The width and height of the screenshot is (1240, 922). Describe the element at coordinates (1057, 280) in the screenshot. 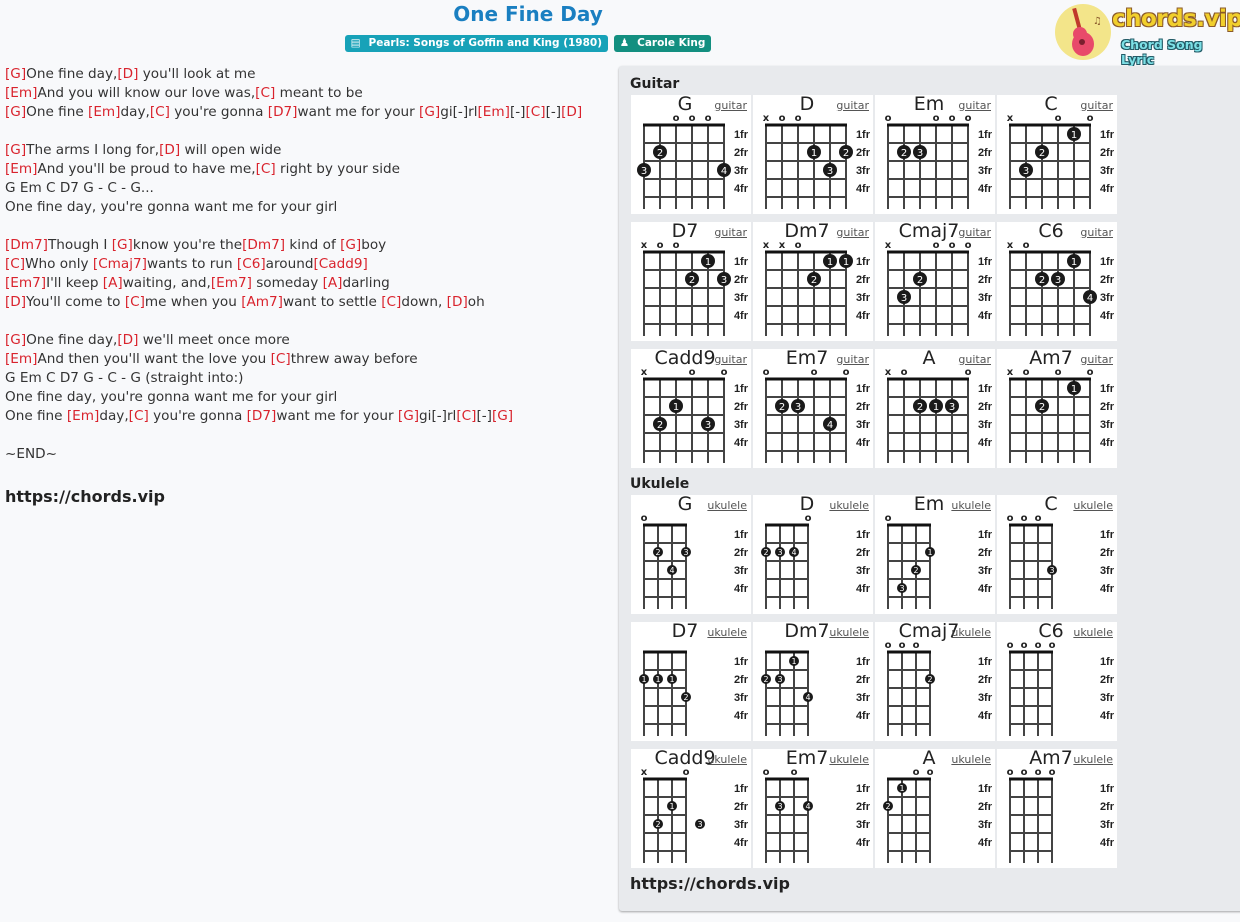

I see `guitar-chord-card: C6 guitar 1fr 2fr 3fr 4fr x o 1 2 3 4` at that location.